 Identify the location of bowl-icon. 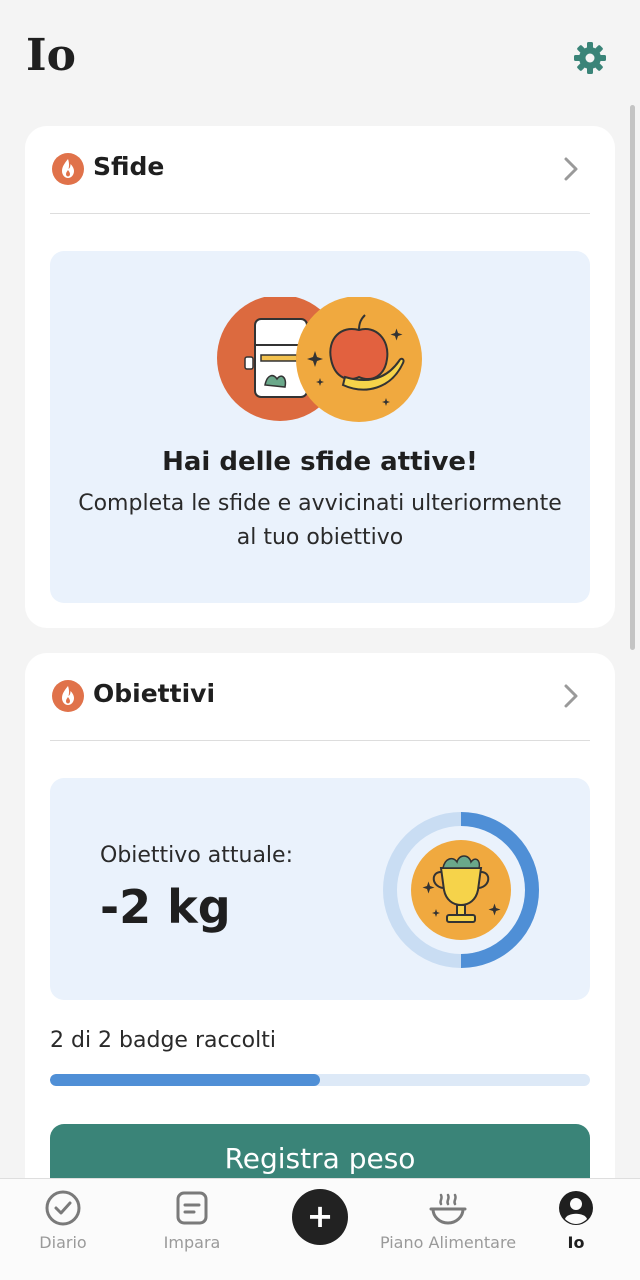
(448, 1209).